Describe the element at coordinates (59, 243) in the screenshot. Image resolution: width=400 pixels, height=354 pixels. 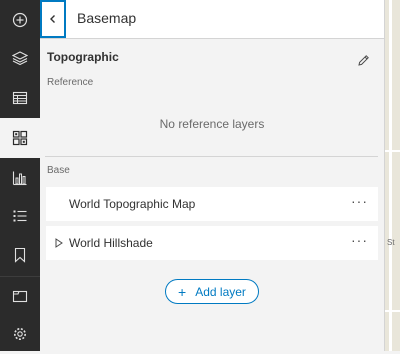
I see `caret-right-icon` at that location.